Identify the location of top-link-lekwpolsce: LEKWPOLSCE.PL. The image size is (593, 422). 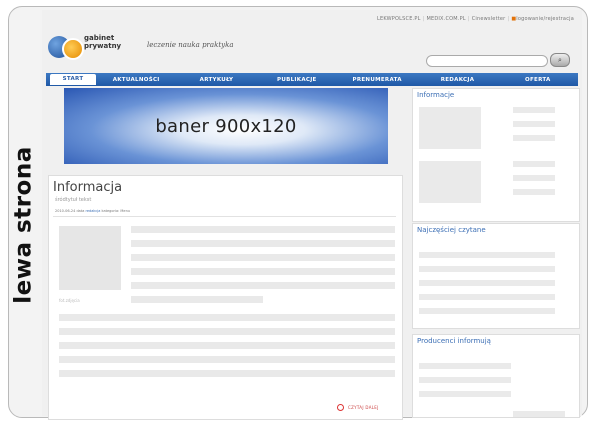
(399, 19).